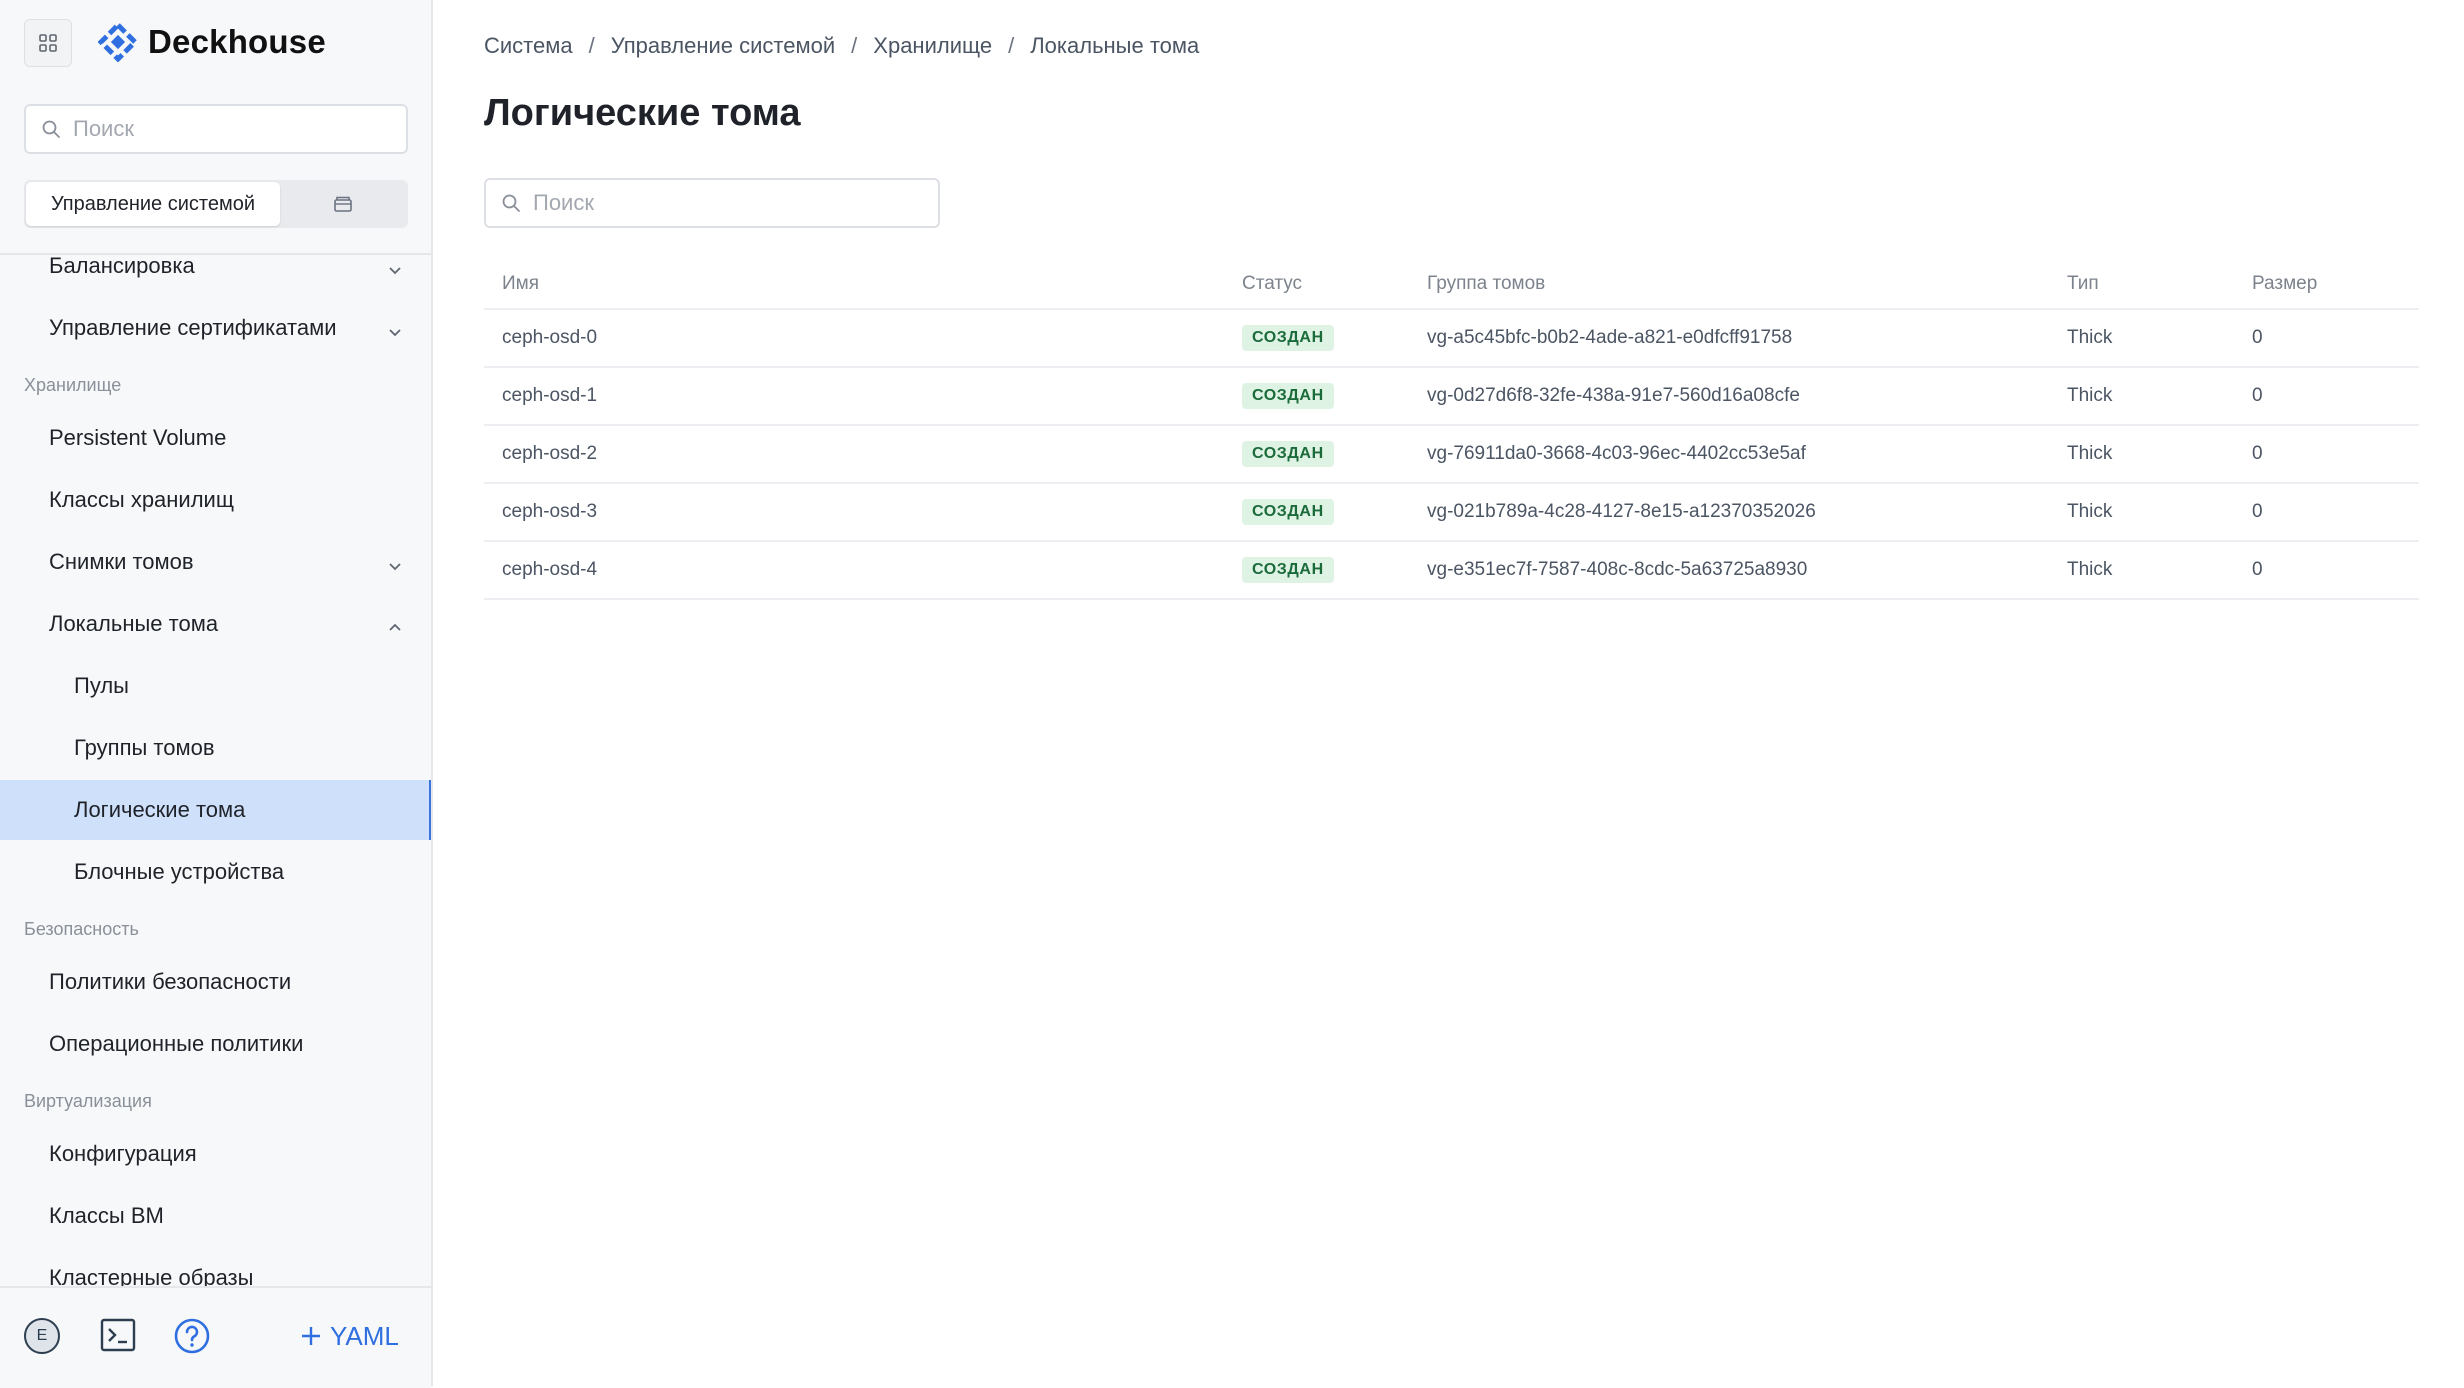 Image resolution: width=2464 pixels, height=1388 pixels. I want to click on sidebar-item: Операционные политики, so click(215, 1044).